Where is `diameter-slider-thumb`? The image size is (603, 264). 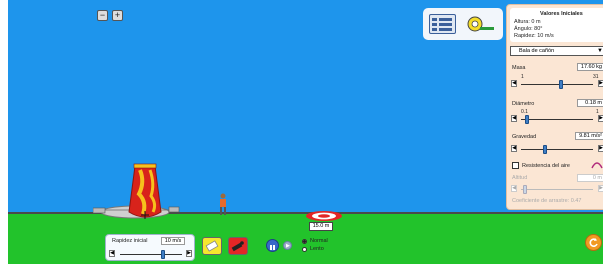
diameter-slider-thumb is located at coordinates (527, 119).